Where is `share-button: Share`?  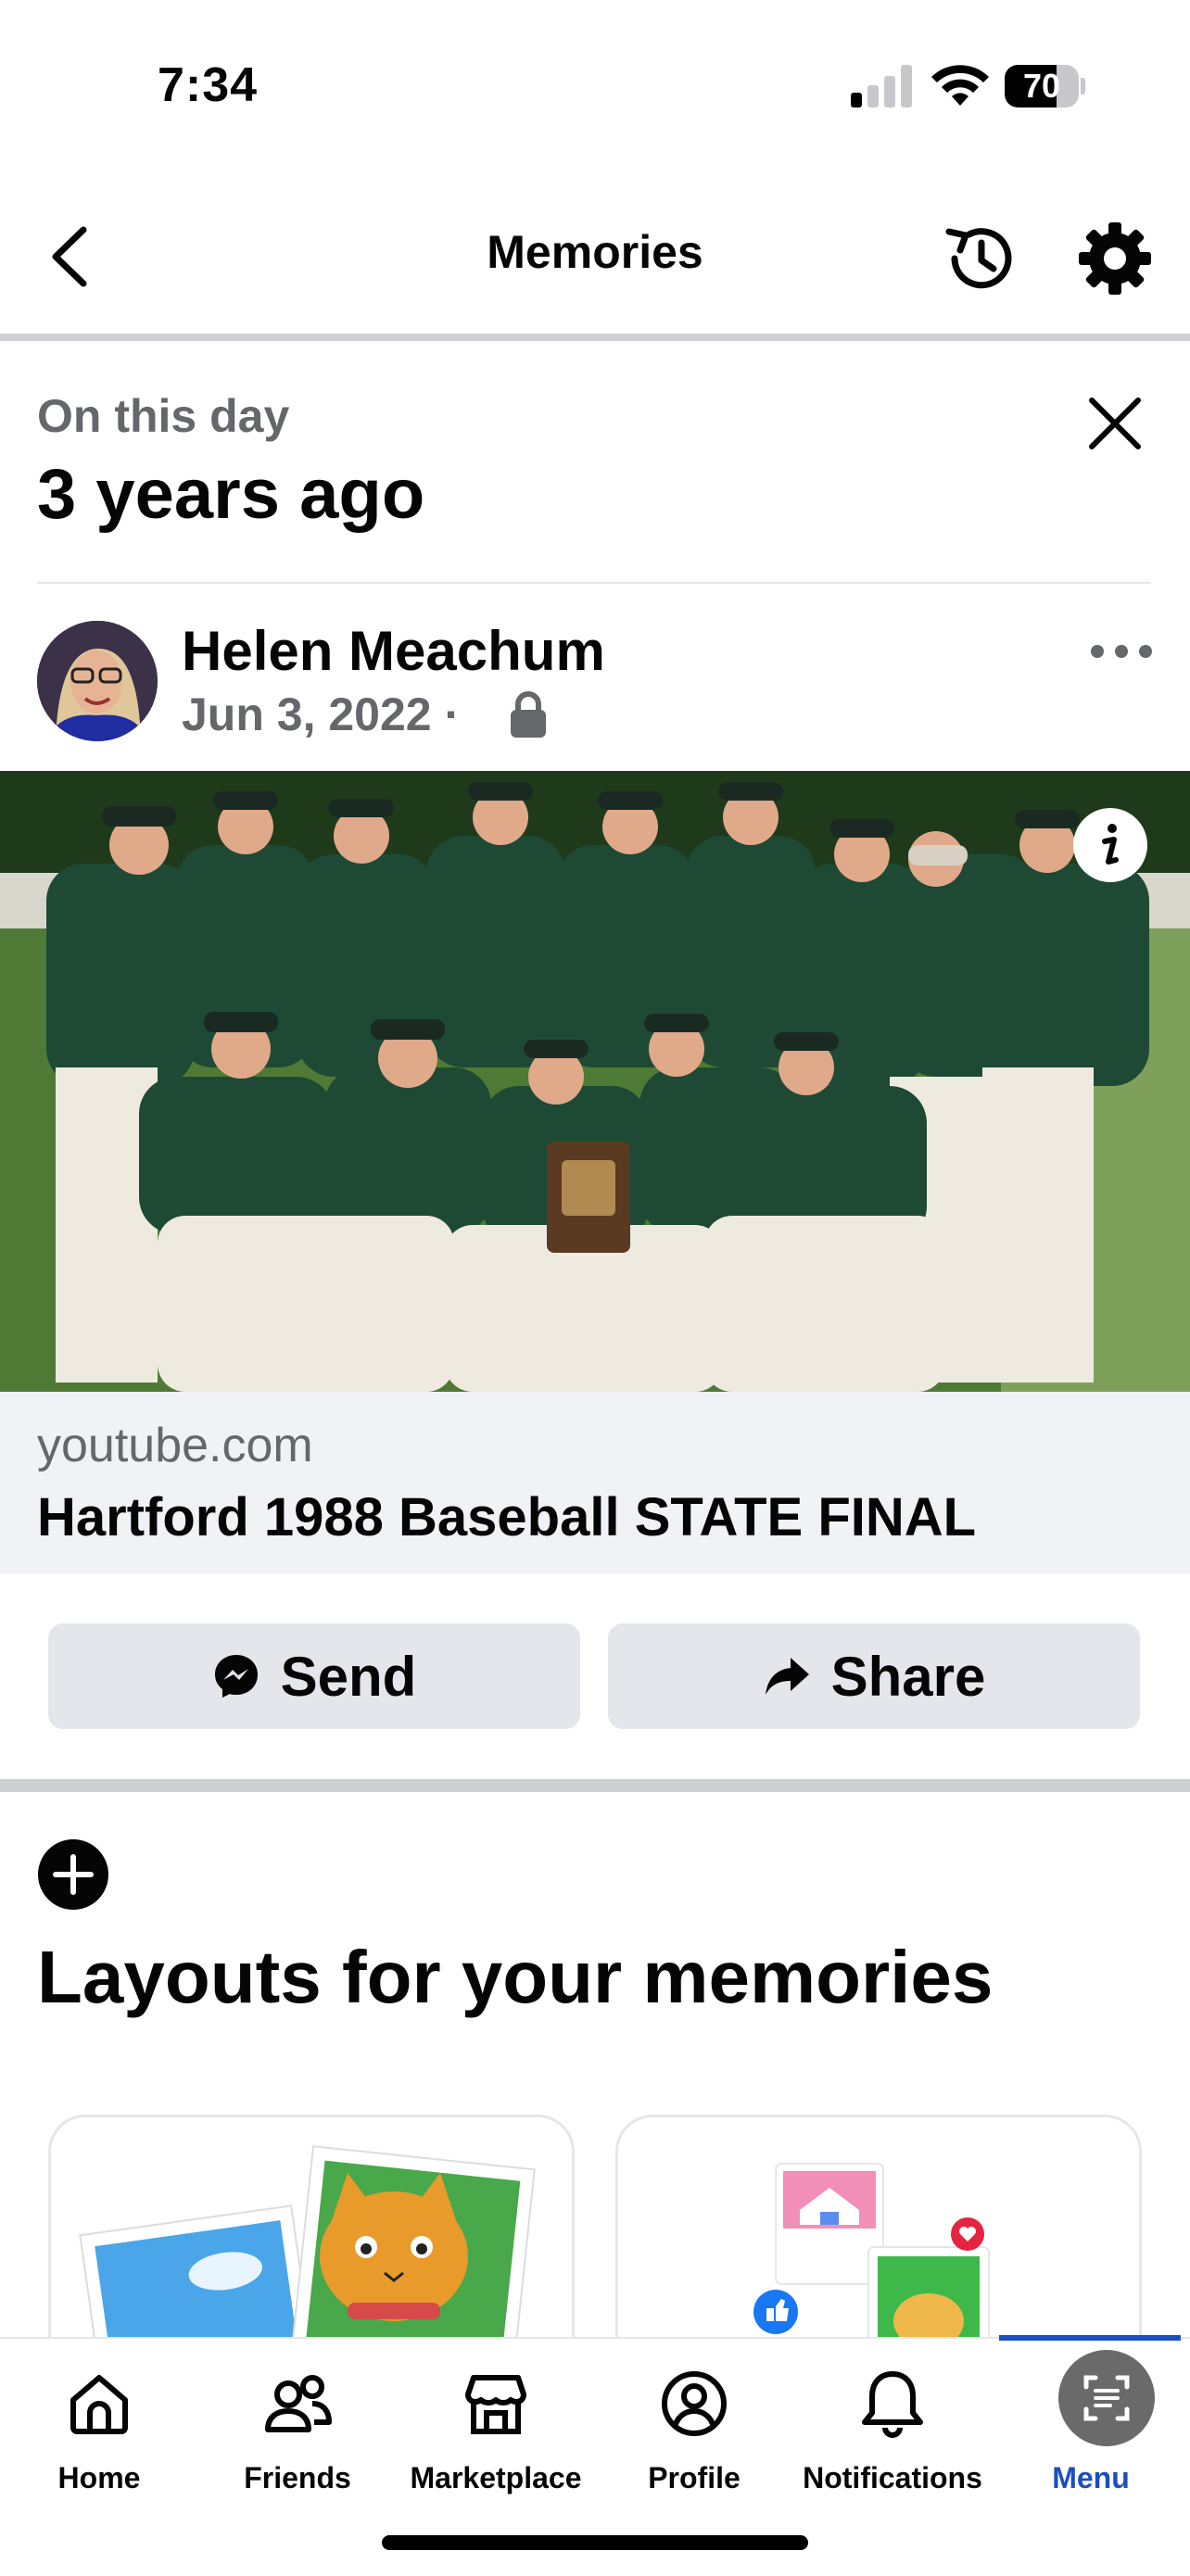
share-button: Share is located at coordinates (874, 1676).